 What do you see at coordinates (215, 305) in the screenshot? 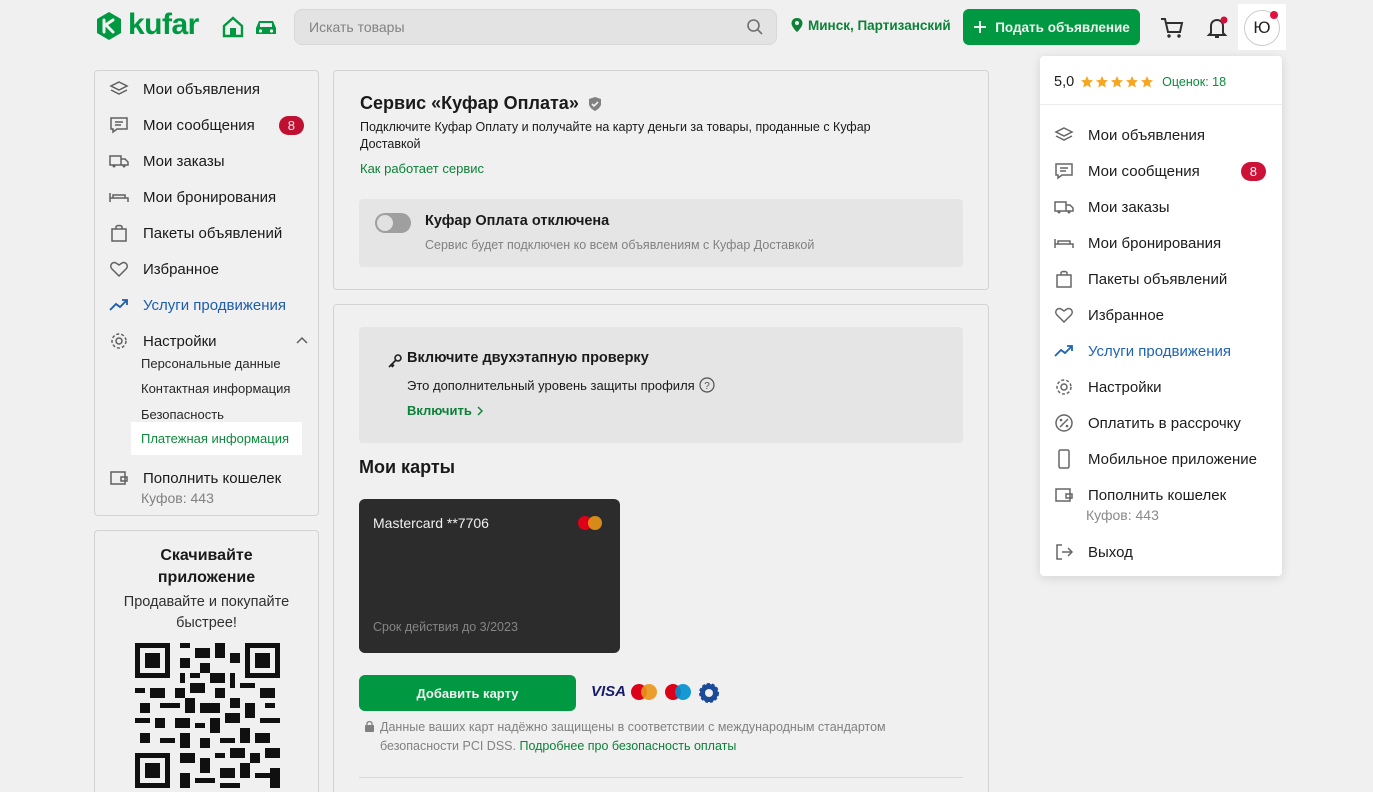
I see `nav-label: Услуги продвижения` at bounding box center [215, 305].